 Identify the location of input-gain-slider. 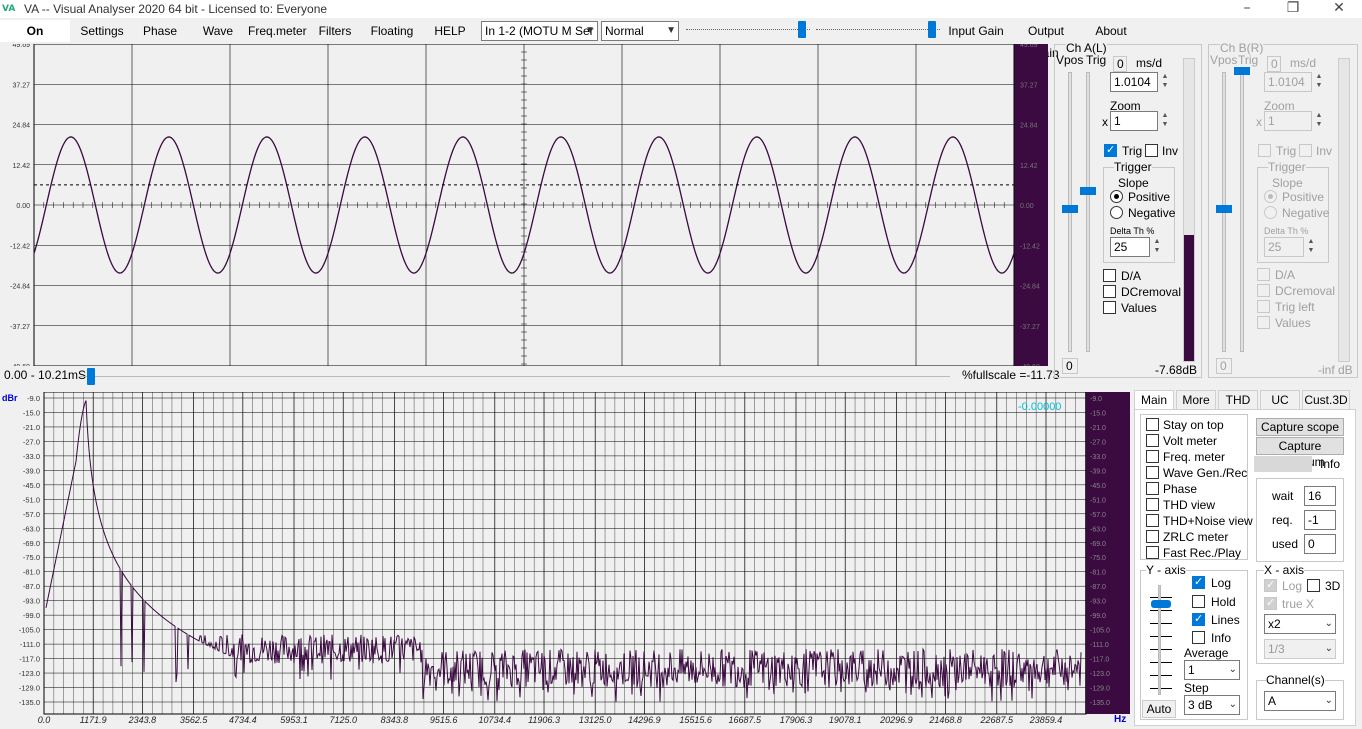
(748, 29).